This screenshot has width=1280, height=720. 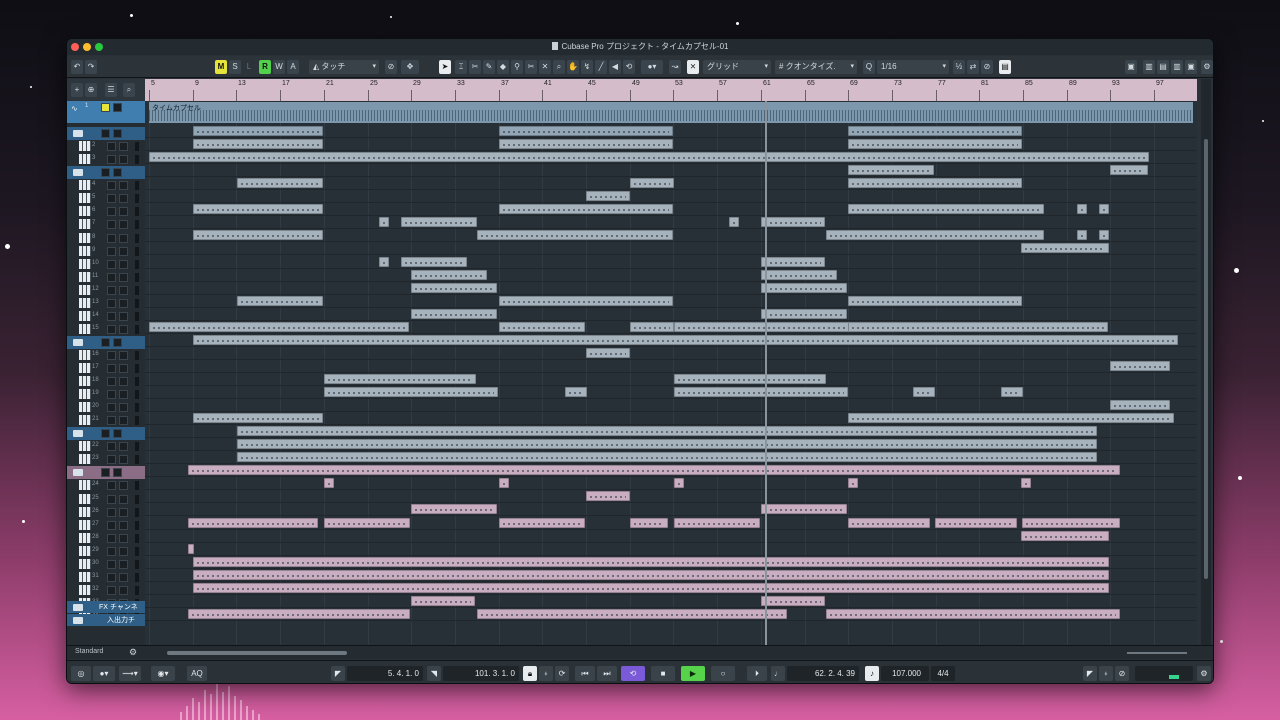 What do you see at coordinates (546, 673) in the screenshot?
I see `marker-icon: ⍖` at bounding box center [546, 673].